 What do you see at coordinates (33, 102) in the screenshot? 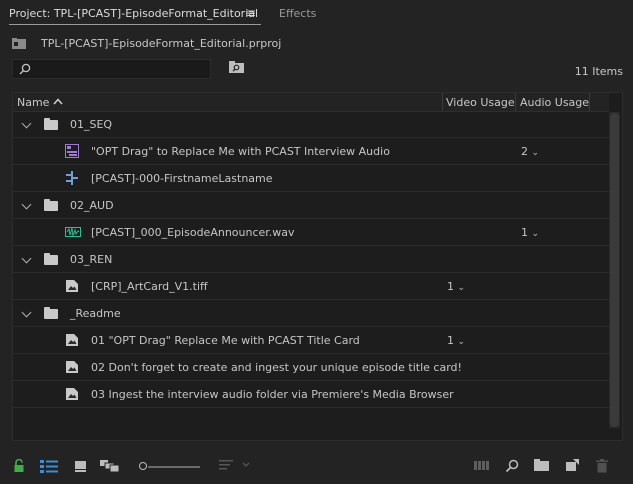
I see `column-header-name: Name` at bounding box center [33, 102].